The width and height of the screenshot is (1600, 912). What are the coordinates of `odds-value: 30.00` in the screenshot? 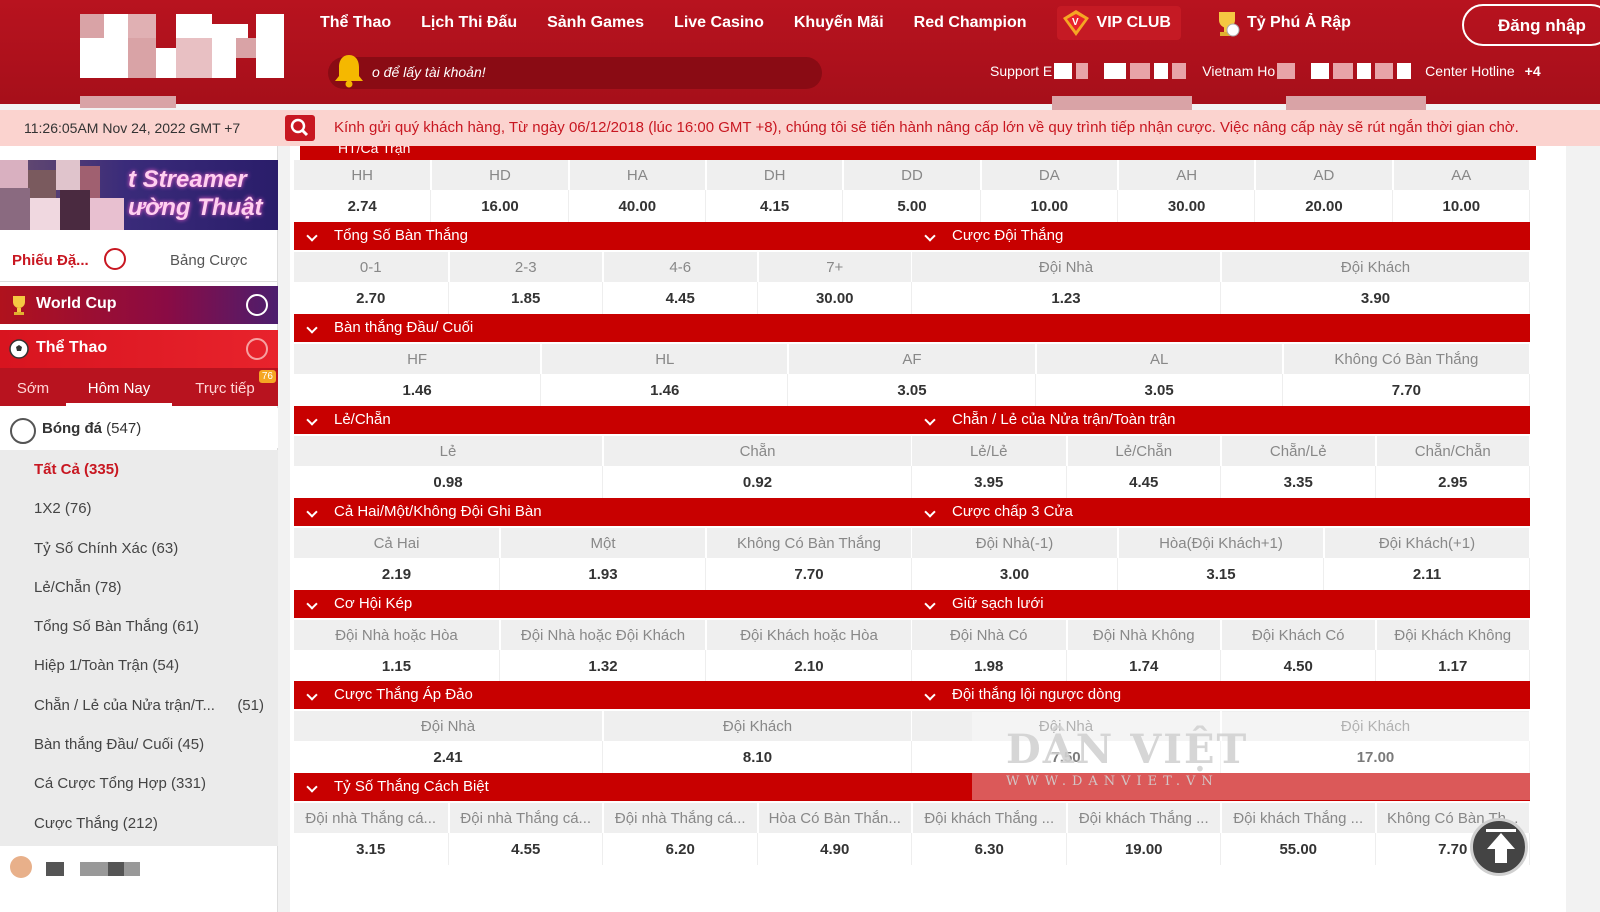 It's located at (835, 298).